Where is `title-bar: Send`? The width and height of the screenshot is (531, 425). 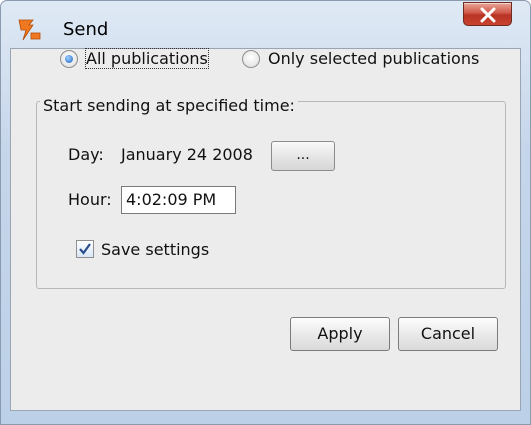
title-bar: Send is located at coordinates (265, 24).